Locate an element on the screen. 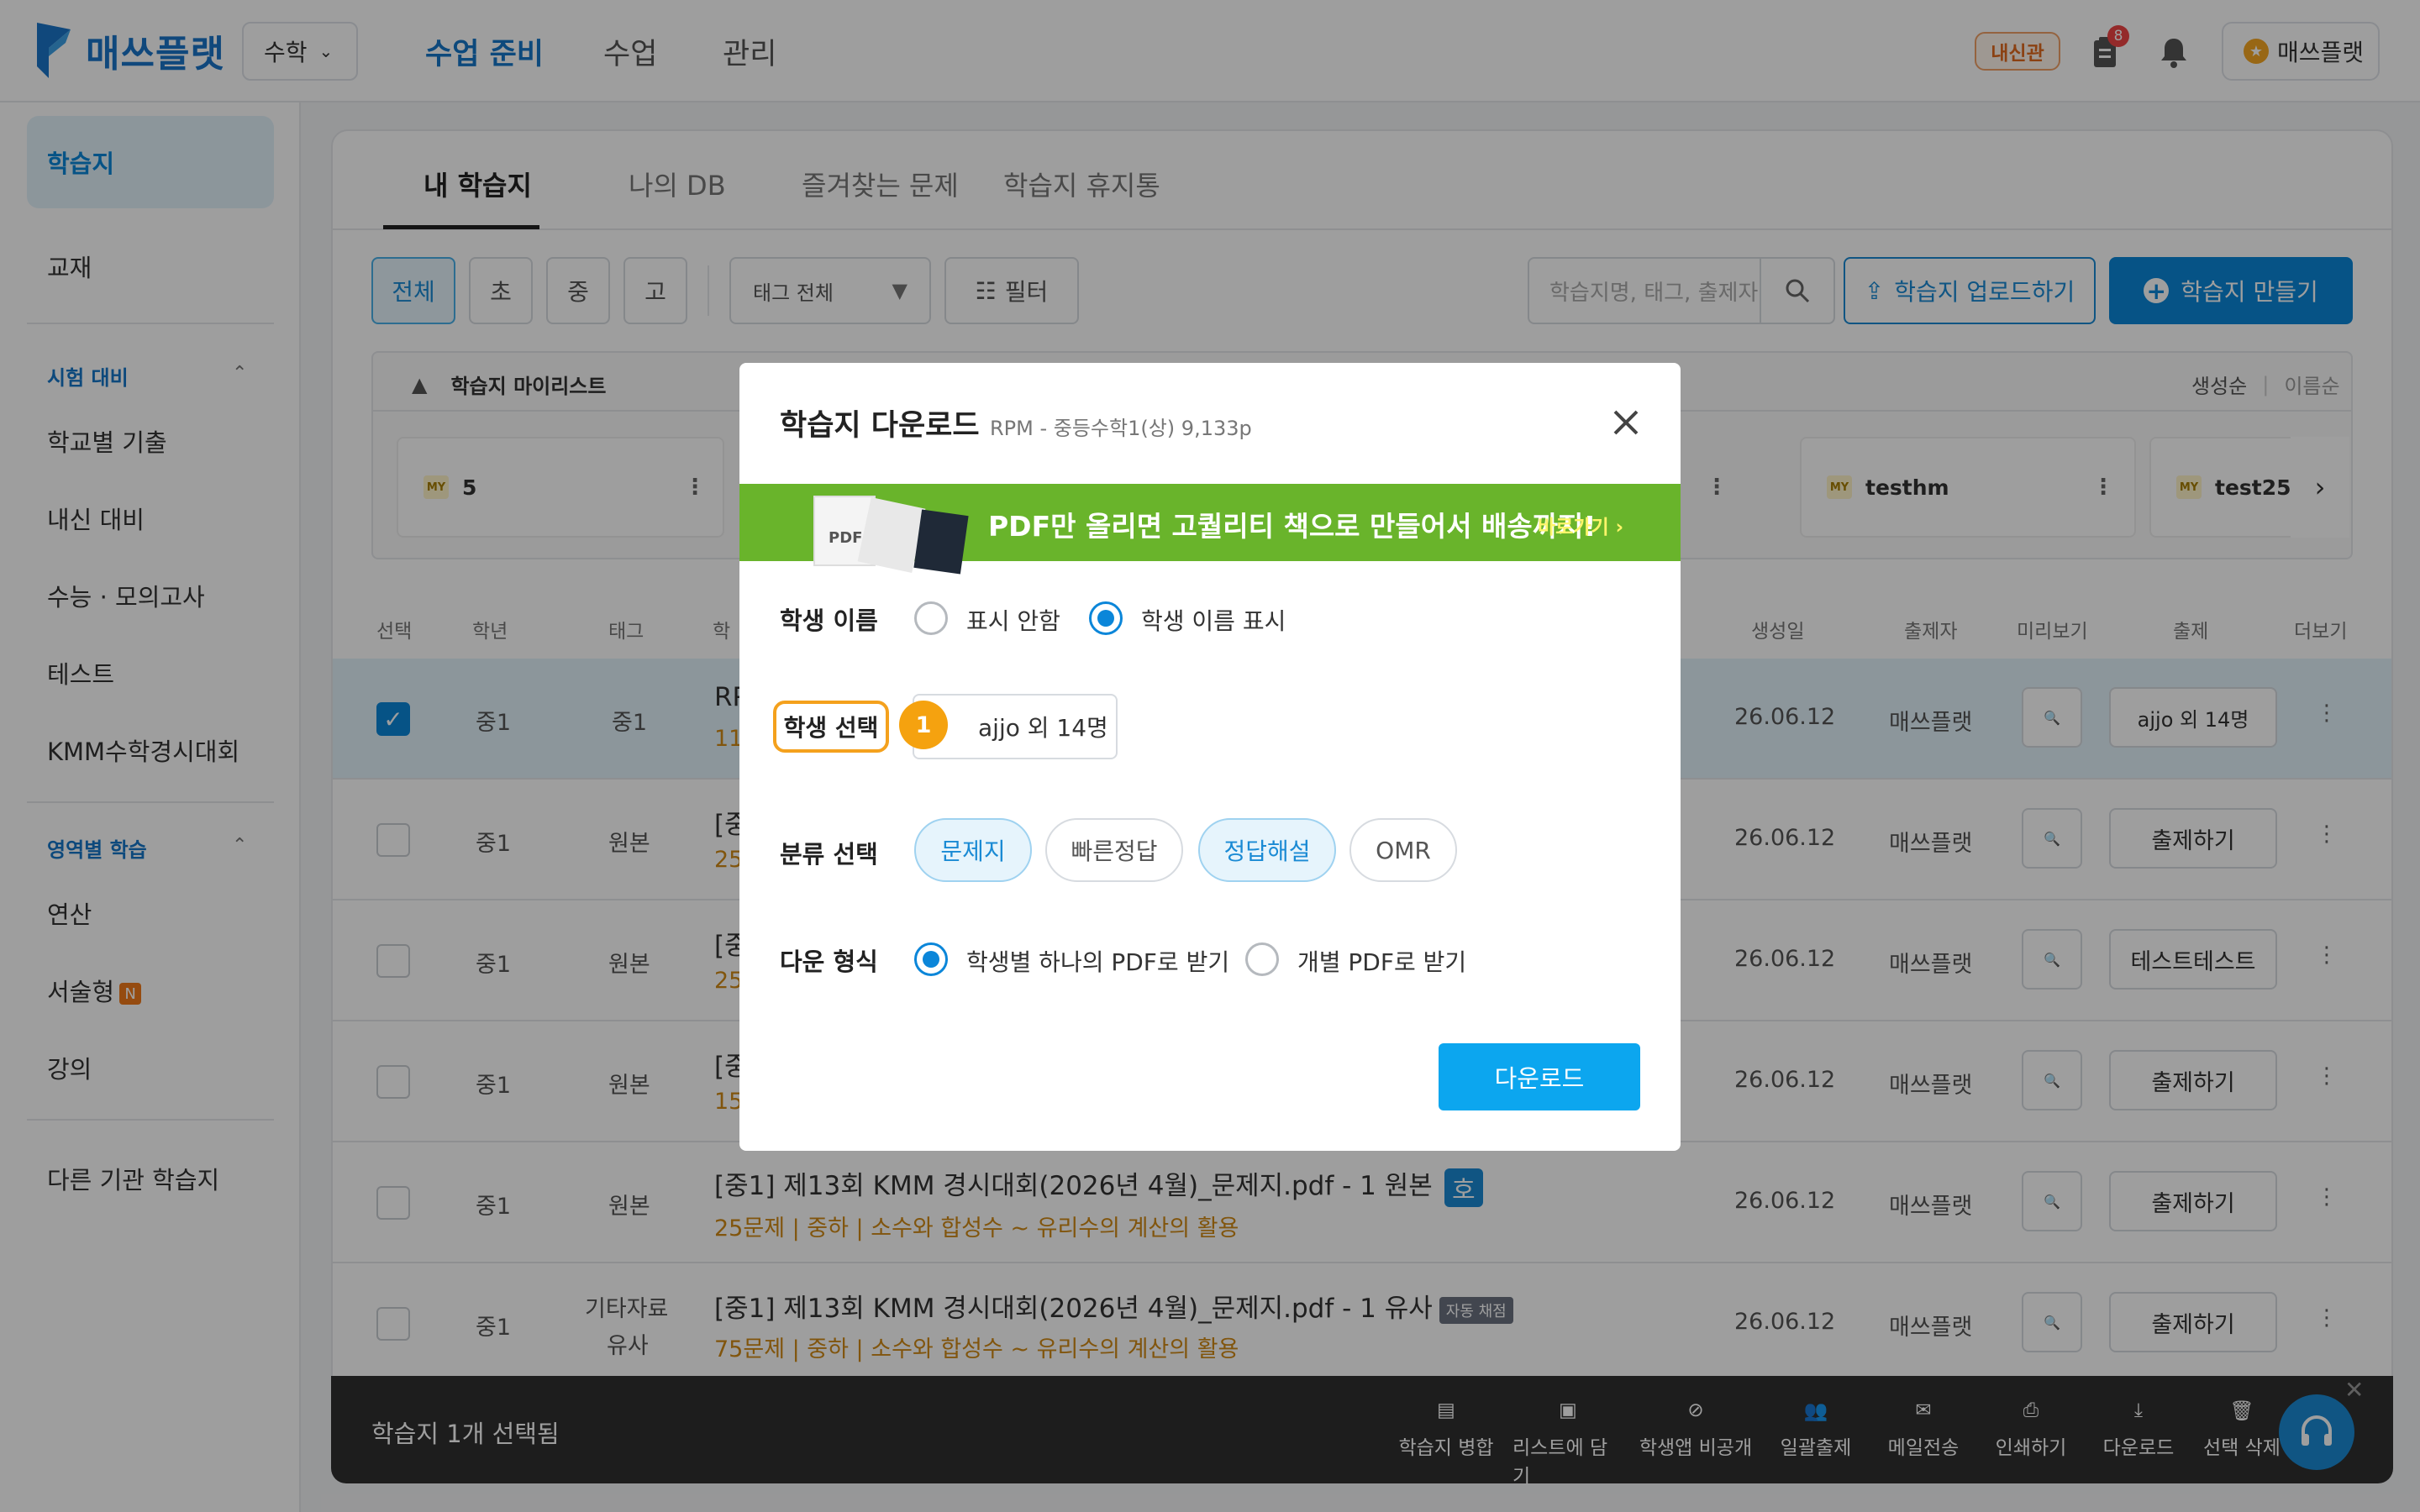 The image size is (2420, 1512). chevron-right-icon: › is located at coordinates (1619, 527).